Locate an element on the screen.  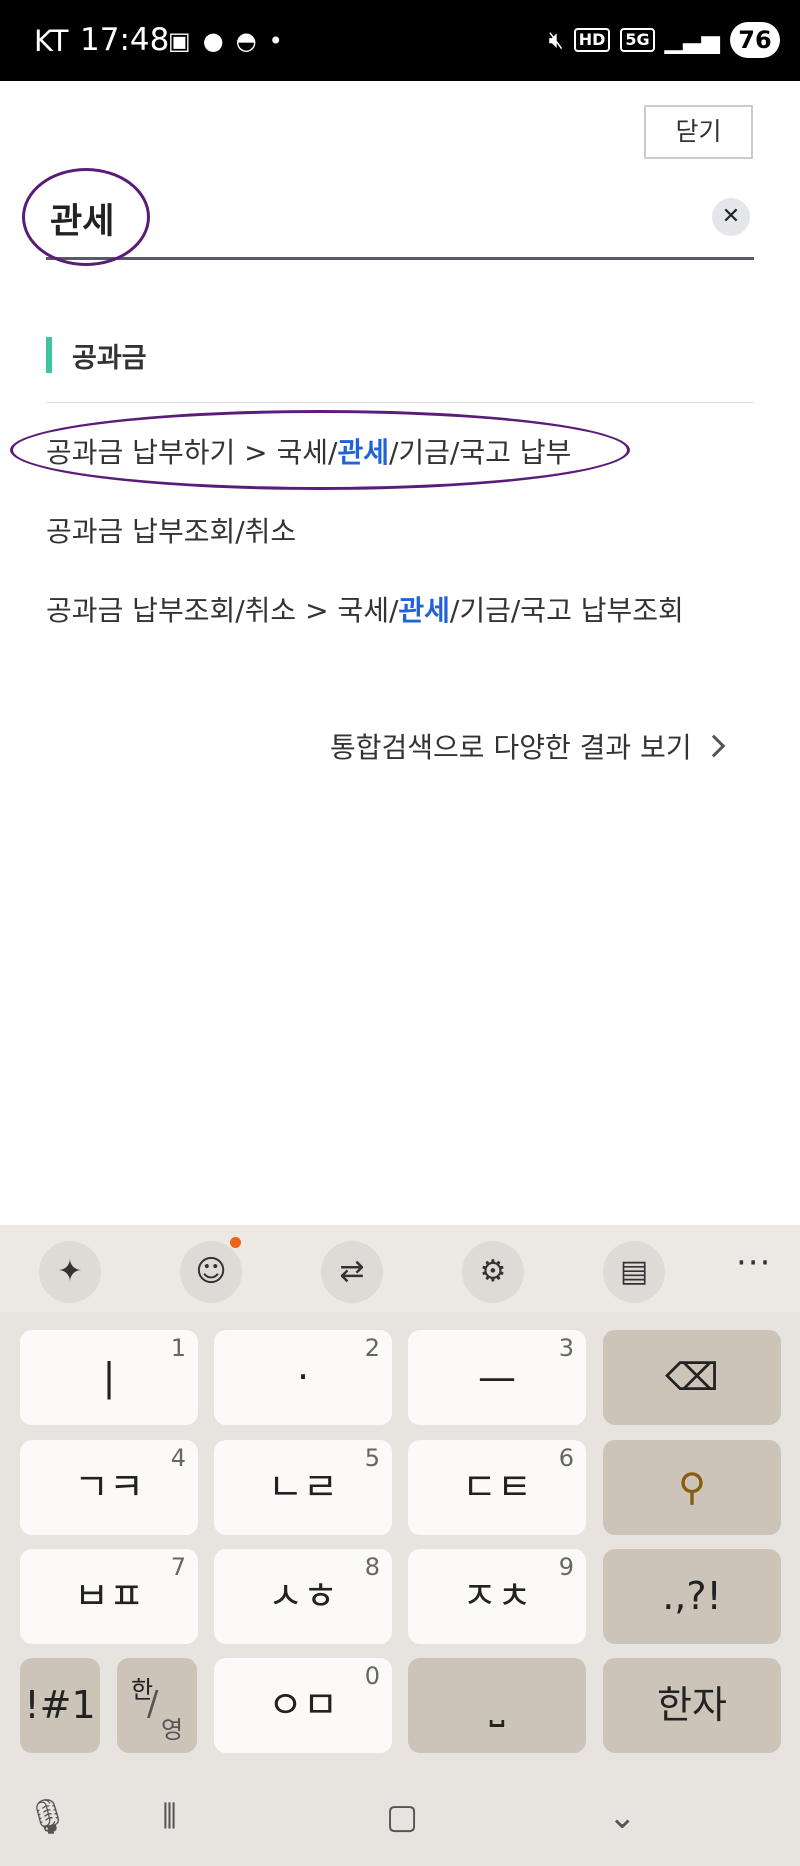
search-icon: ⚲ is located at coordinates (692, 1487).